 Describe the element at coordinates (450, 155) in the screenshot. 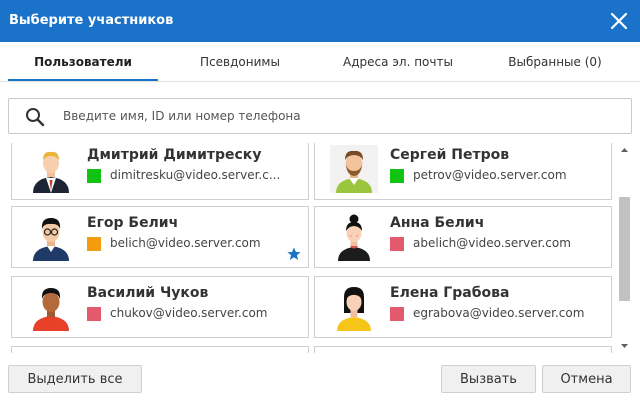

I see `contact-name: Сергей Петров` at that location.